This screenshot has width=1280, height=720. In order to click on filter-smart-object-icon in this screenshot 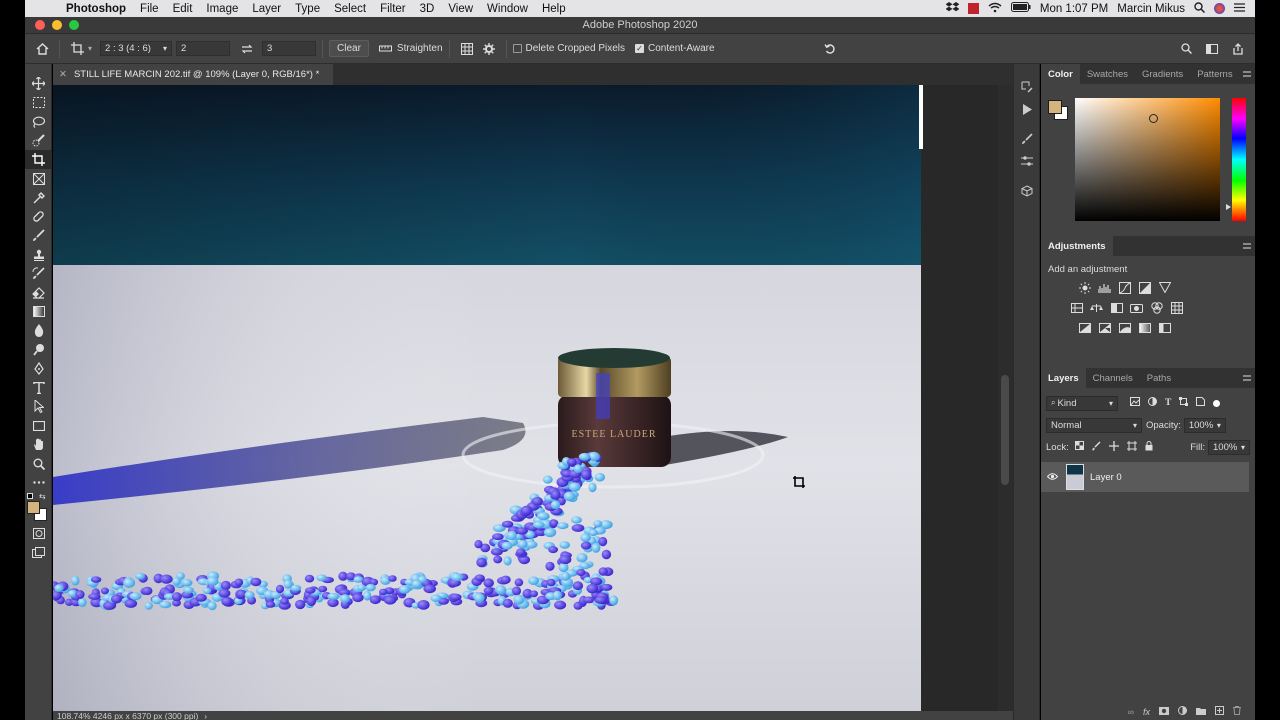, I will do `click(1201, 403)`.